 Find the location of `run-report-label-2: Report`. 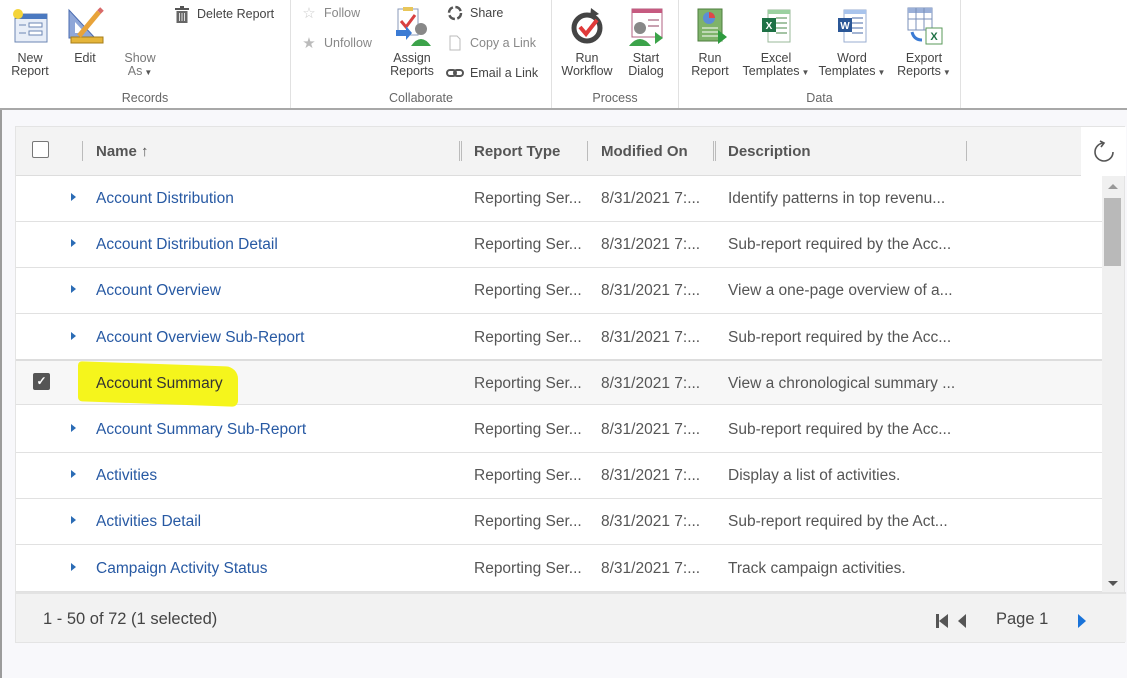

run-report-label-2: Report is located at coordinates (710, 71).